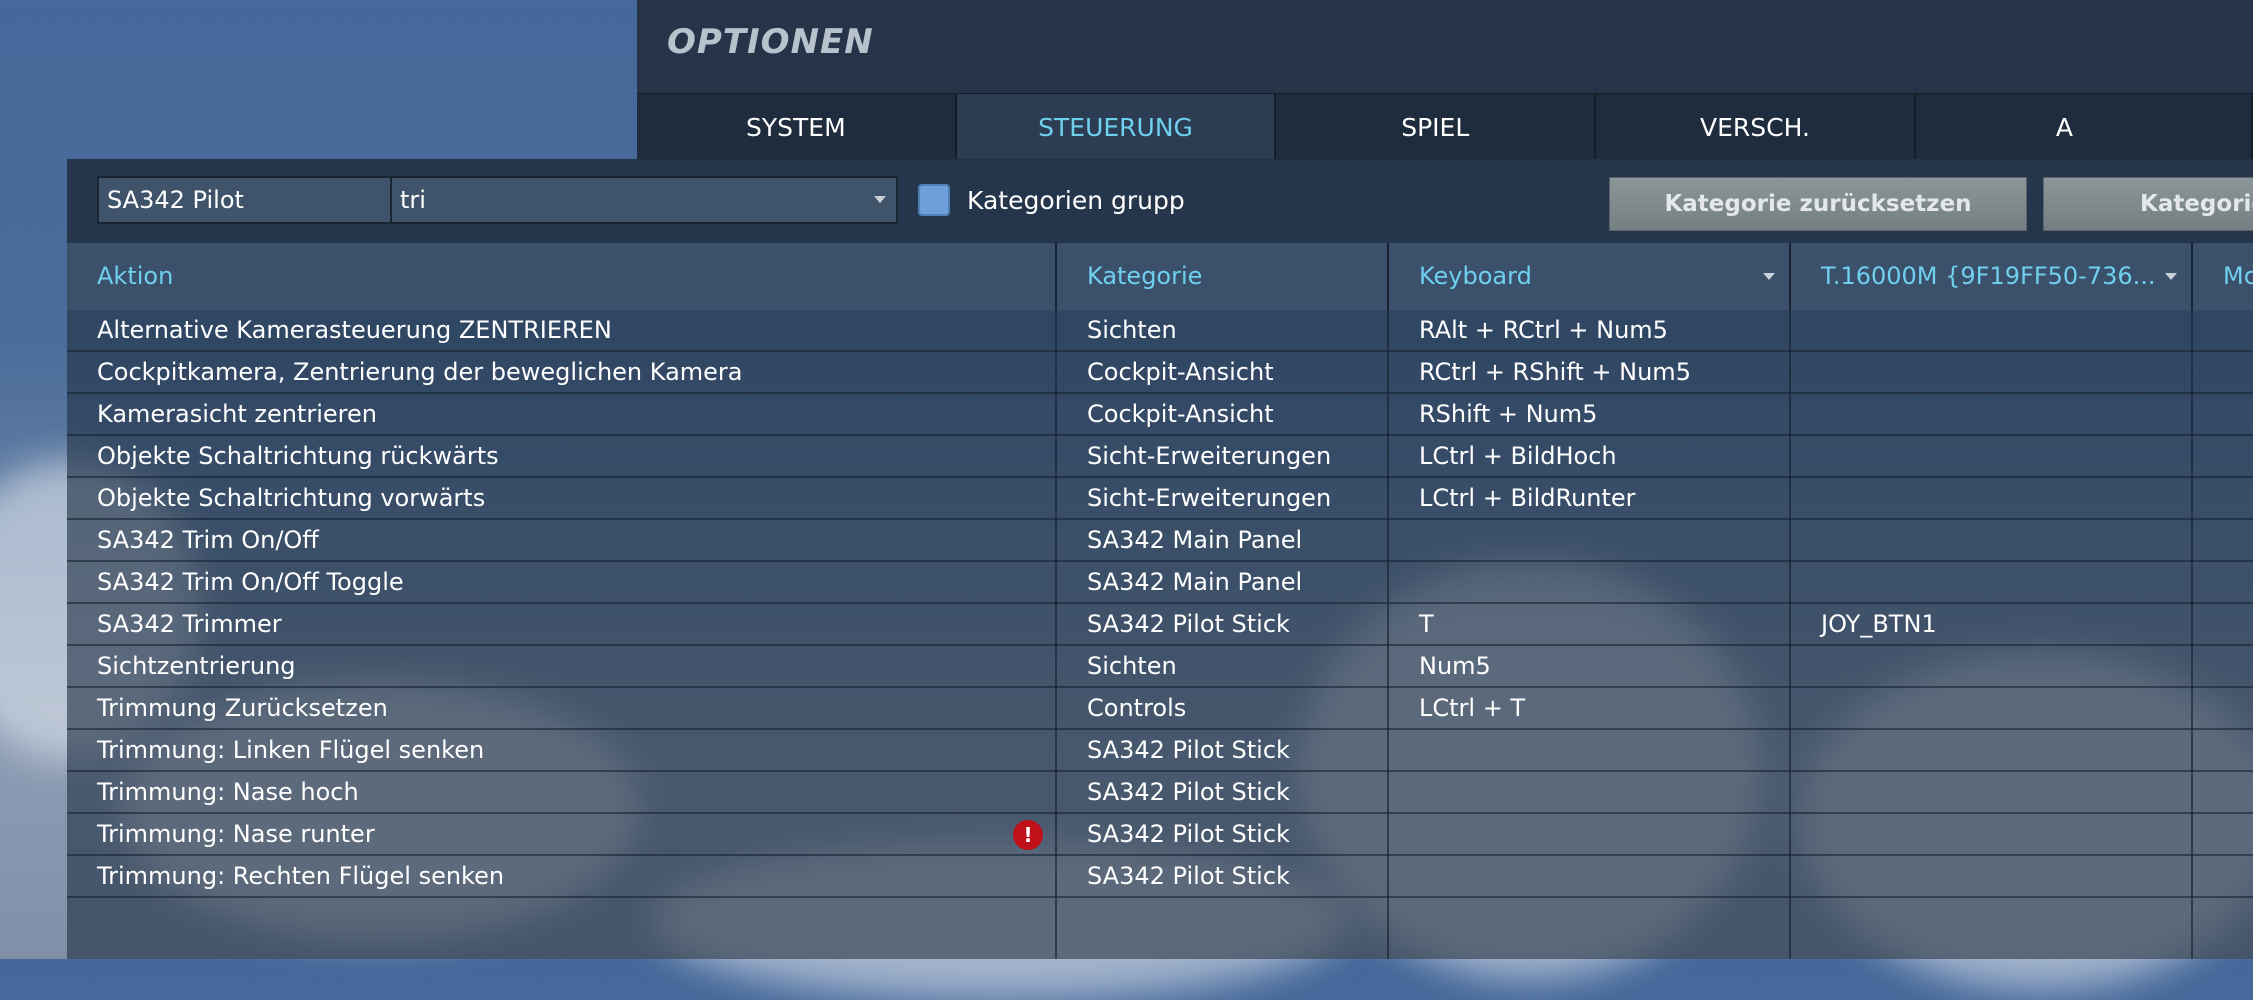 The image size is (2253, 1000). I want to click on cell-action: Trimmung: Nase runter, so click(562, 834).